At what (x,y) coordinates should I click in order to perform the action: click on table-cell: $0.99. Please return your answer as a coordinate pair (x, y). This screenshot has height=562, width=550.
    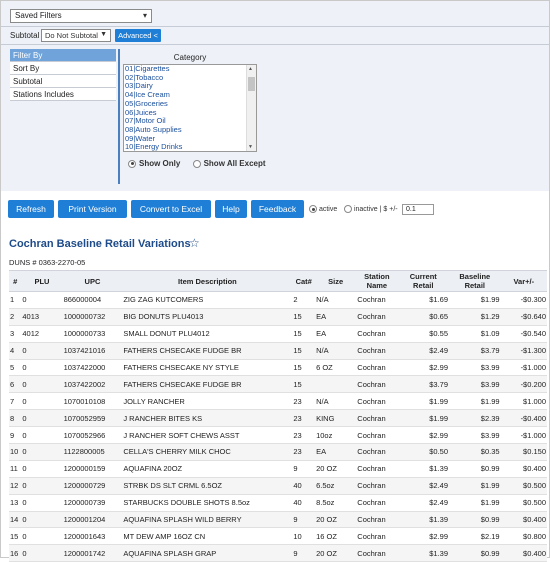
    Looking at the image, I should click on (475, 520).